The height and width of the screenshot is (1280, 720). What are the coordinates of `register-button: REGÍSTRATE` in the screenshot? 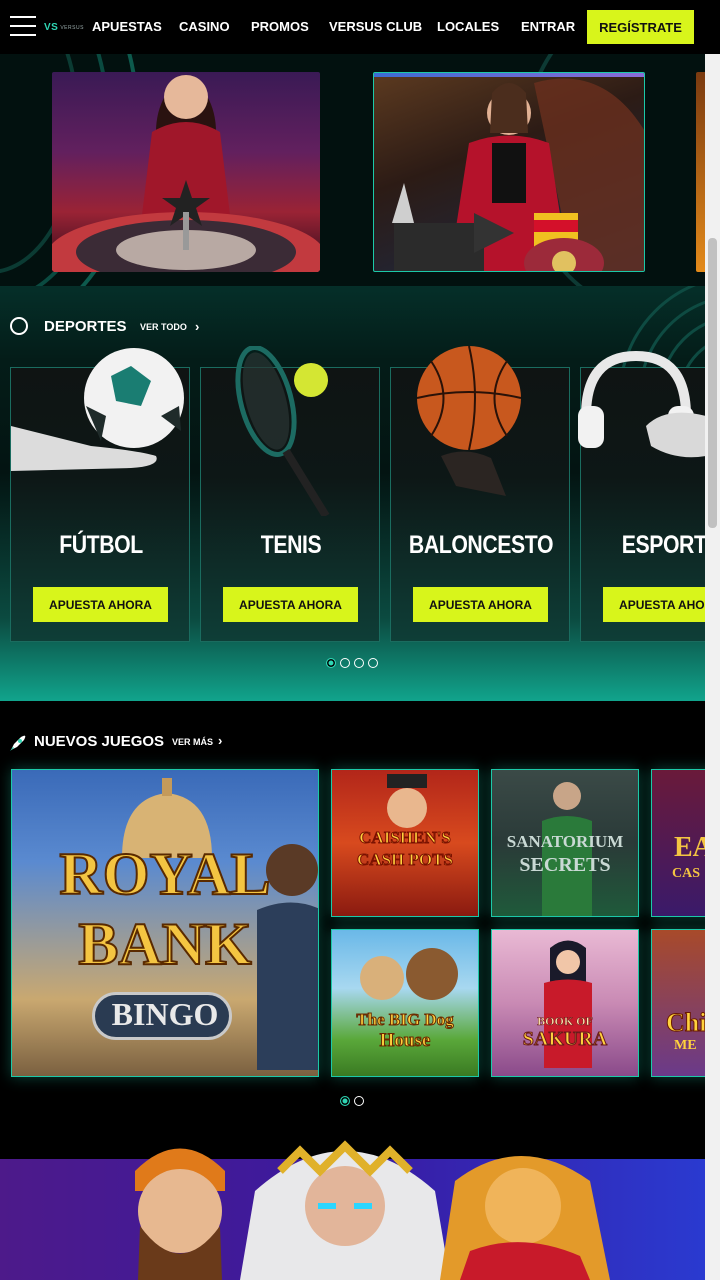 It's located at (640, 27).